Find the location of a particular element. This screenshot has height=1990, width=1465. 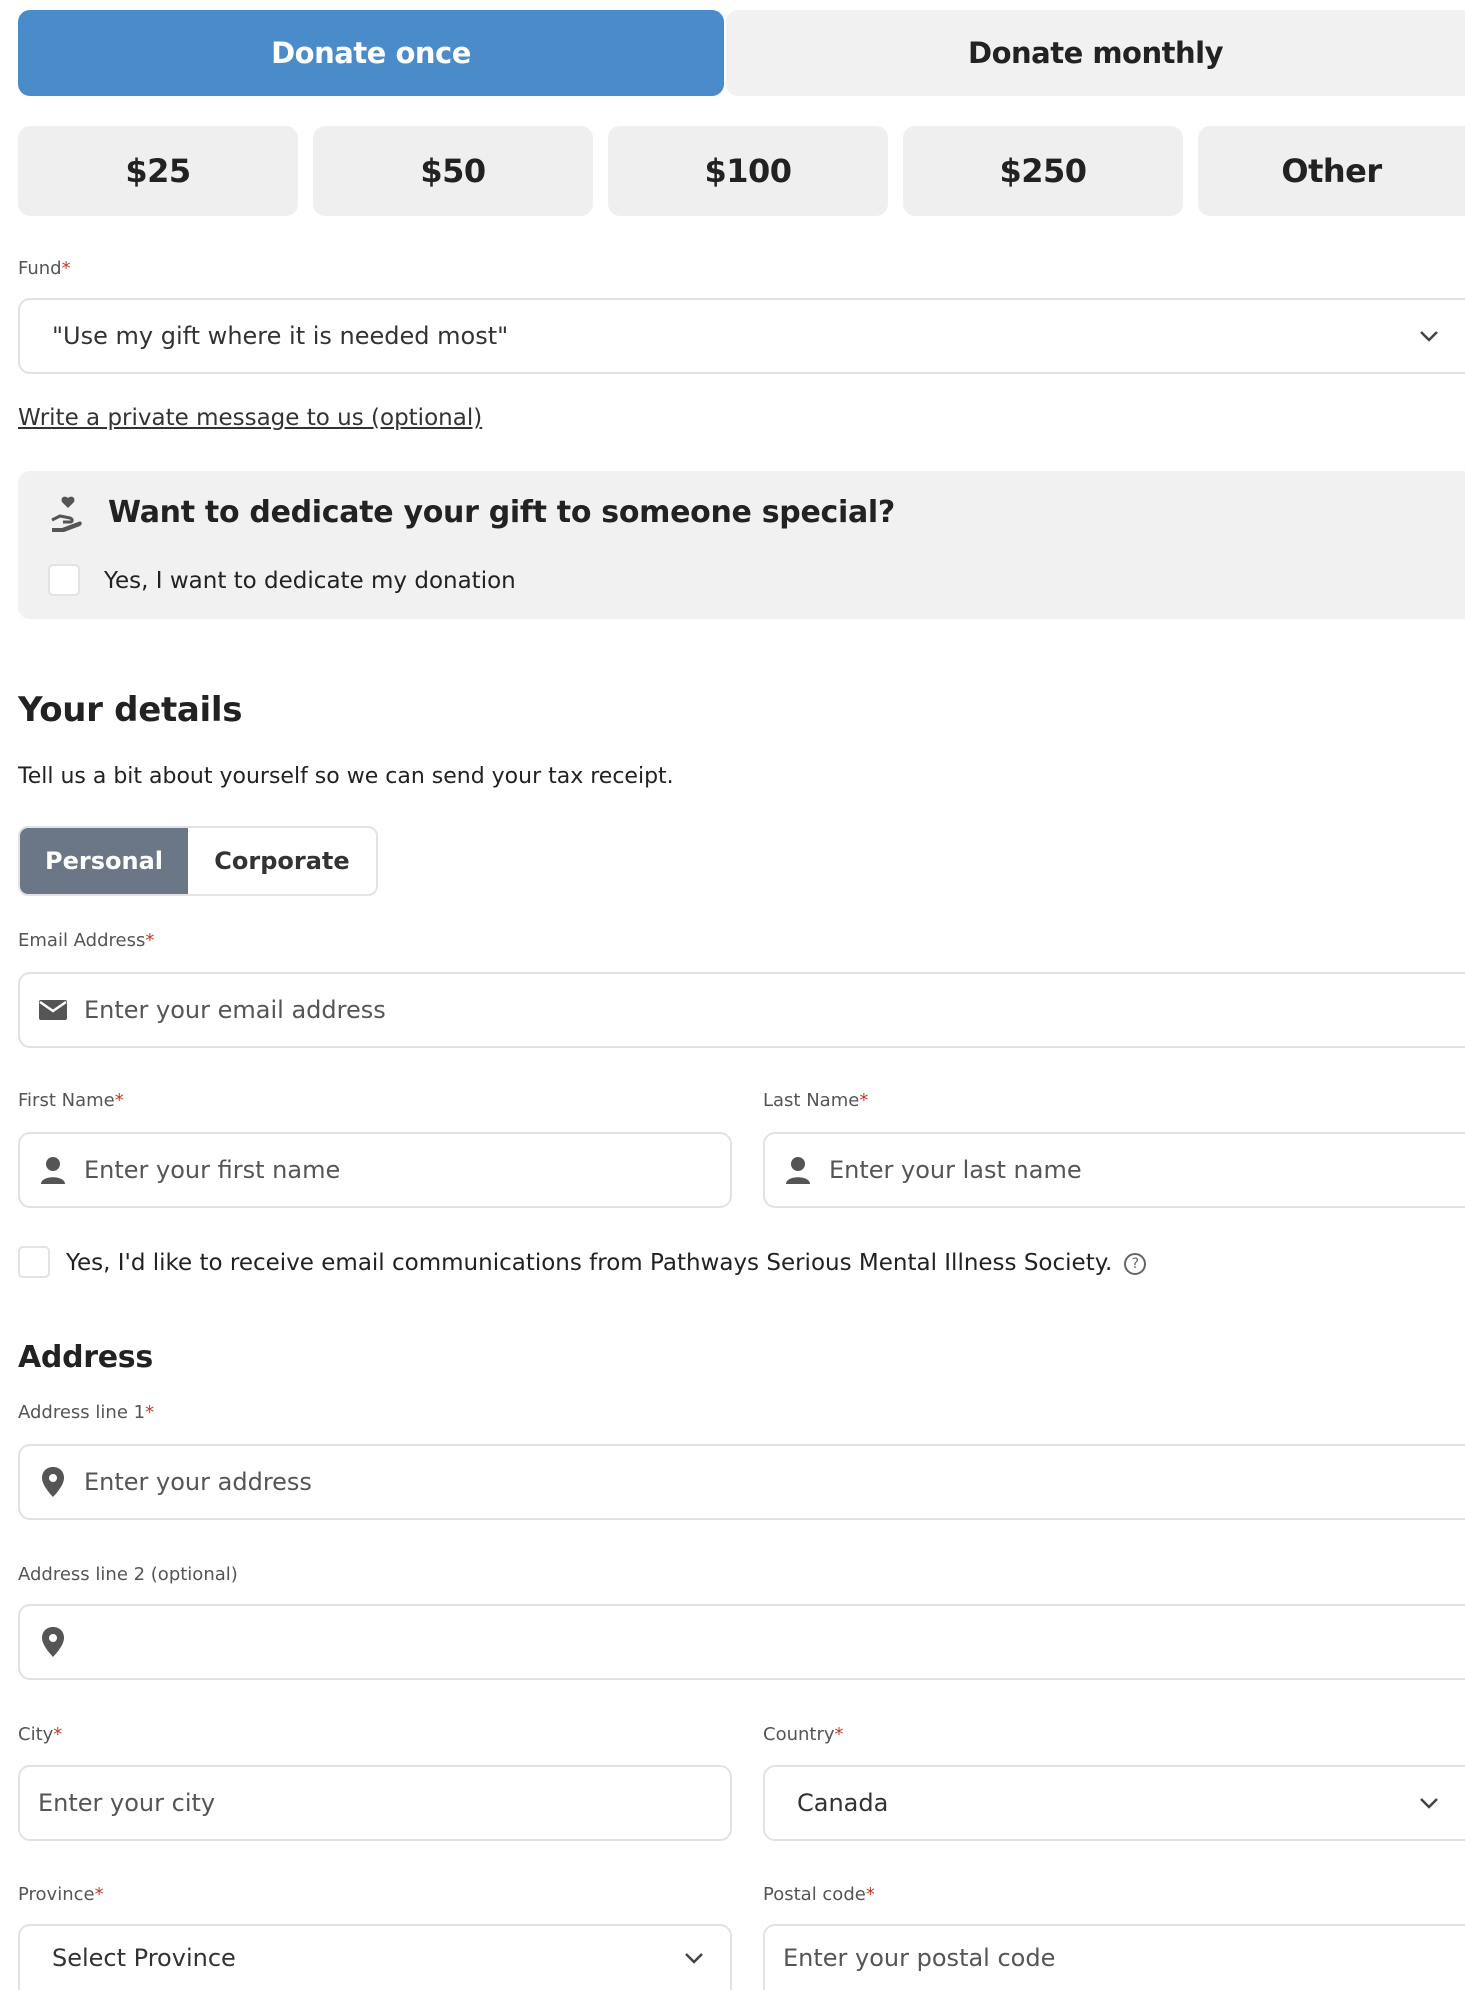

amount-button-other: Other is located at coordinates (1331, 171).